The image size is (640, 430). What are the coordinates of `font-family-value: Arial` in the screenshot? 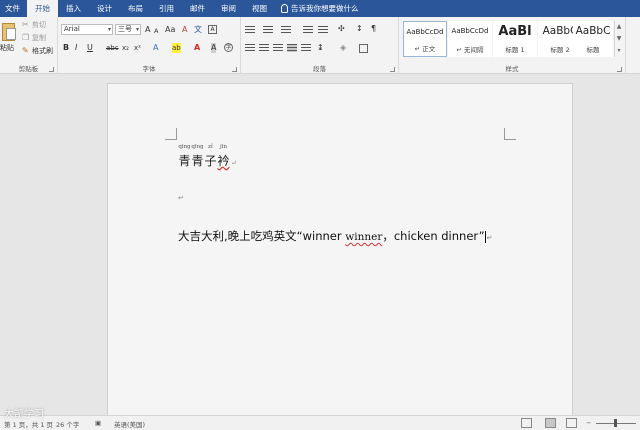 It's located at (72, 29).